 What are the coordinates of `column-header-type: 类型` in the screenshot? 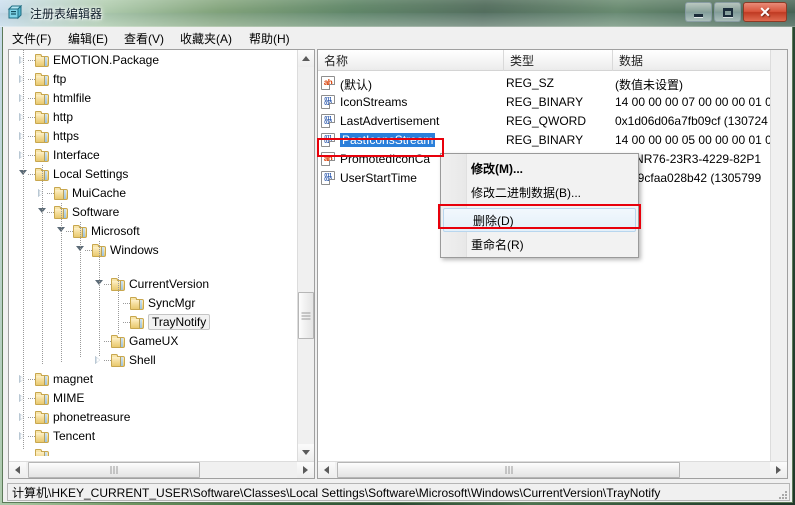 It's located at (558, 60).